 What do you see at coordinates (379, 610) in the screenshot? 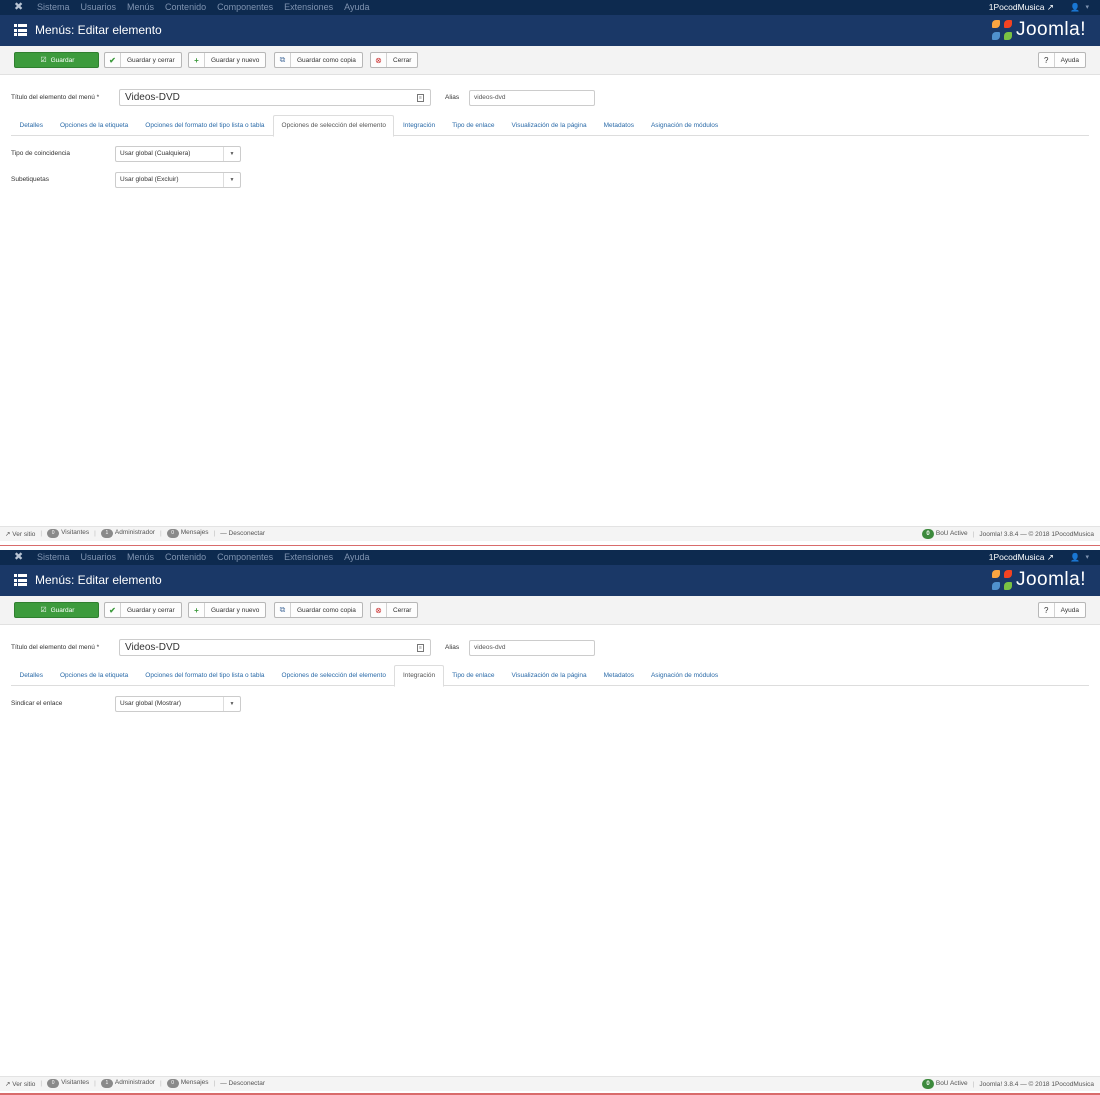
I see `close-icon: ⊗` at bounding box center [379, 610].